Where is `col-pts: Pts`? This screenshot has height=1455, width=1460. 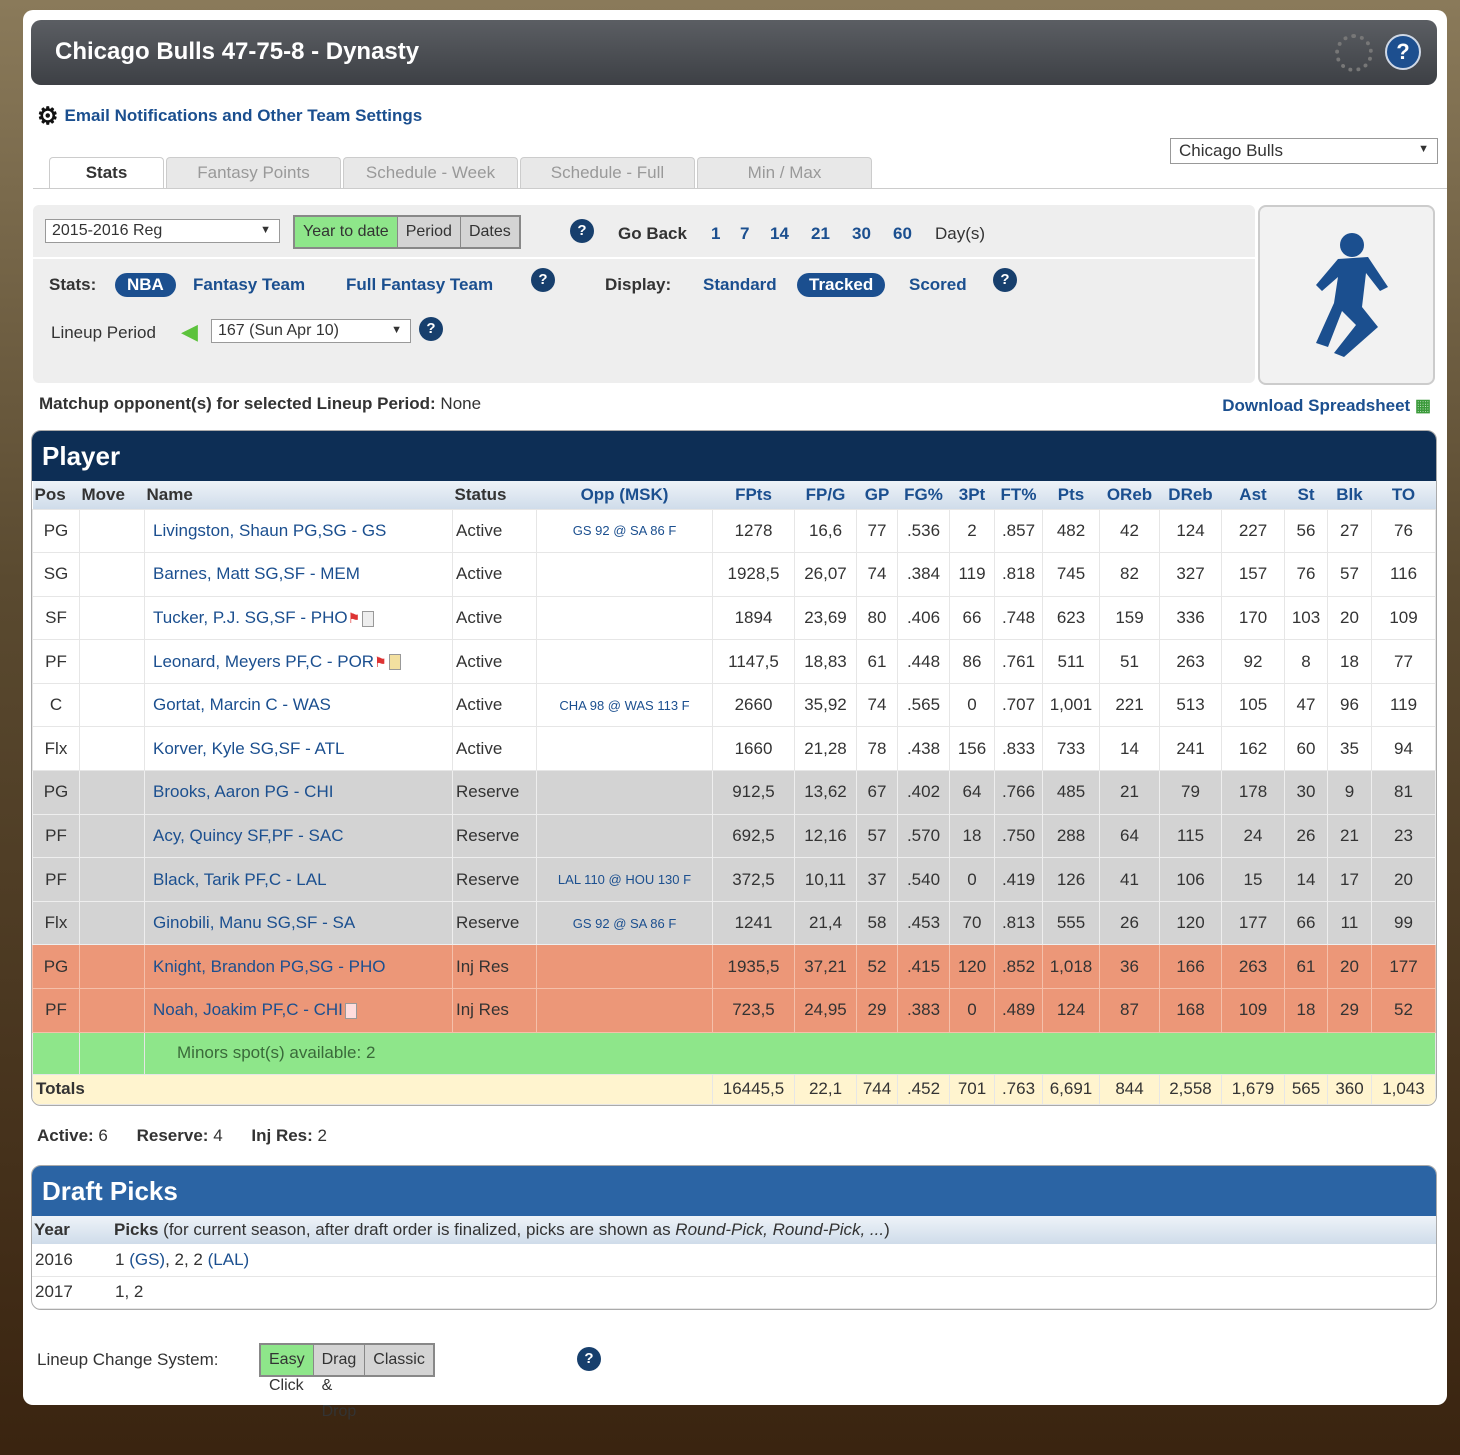 col-pts: Pts is located at coordinates (1071, 495).